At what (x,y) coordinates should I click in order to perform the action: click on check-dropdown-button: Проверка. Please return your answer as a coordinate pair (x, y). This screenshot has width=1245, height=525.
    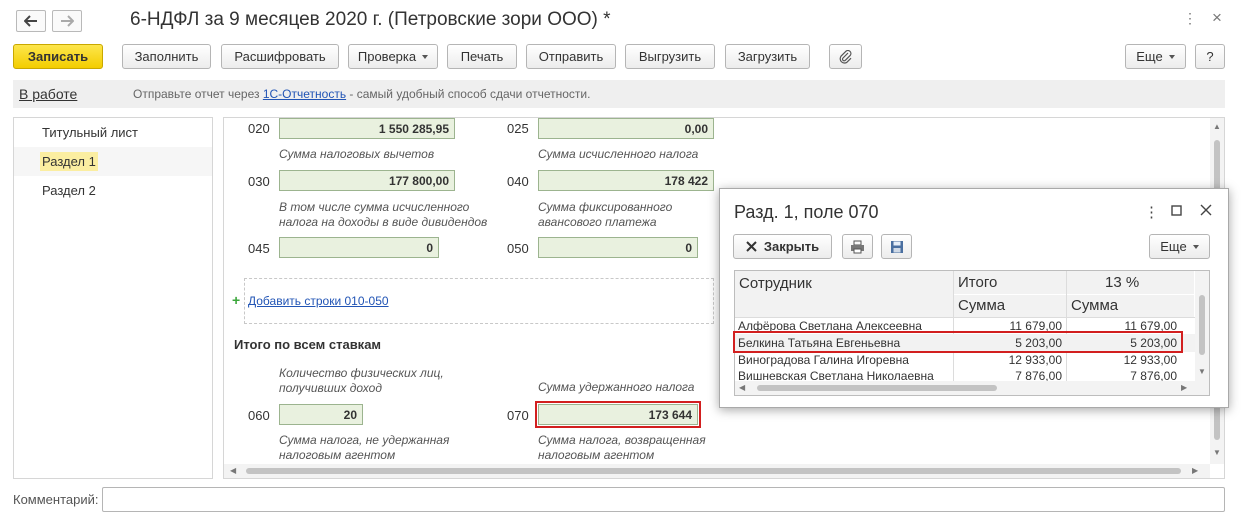
    Looking at the image, I should click on (393, 56).